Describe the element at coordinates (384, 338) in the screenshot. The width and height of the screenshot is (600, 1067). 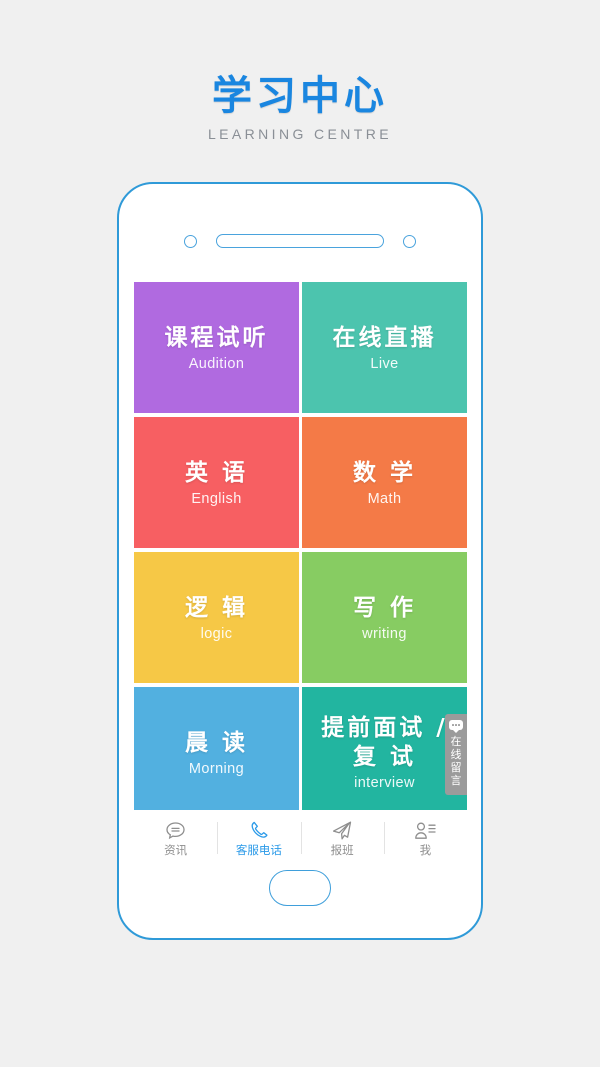
I see `tile-title-cn: 在线直播` at that location.